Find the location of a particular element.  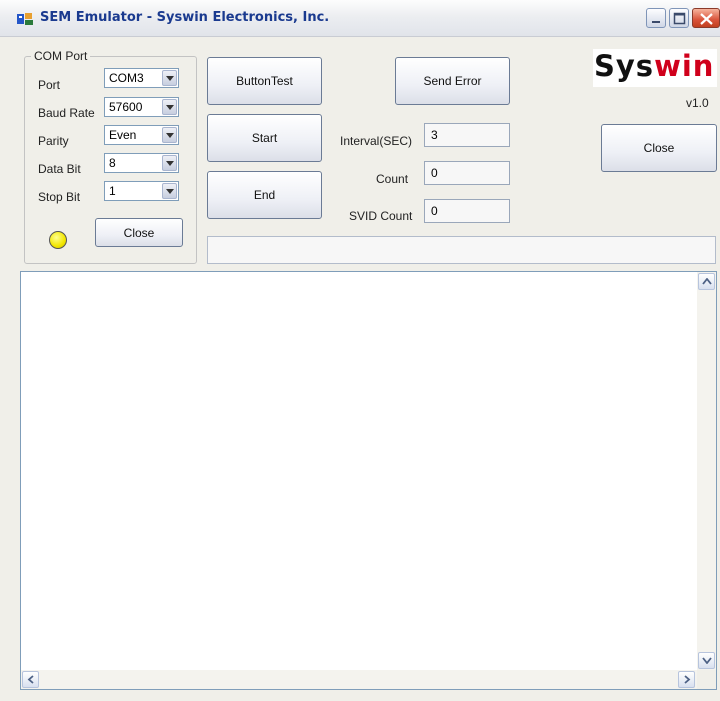

scroll-up-button is located at coordinates (706, 281).